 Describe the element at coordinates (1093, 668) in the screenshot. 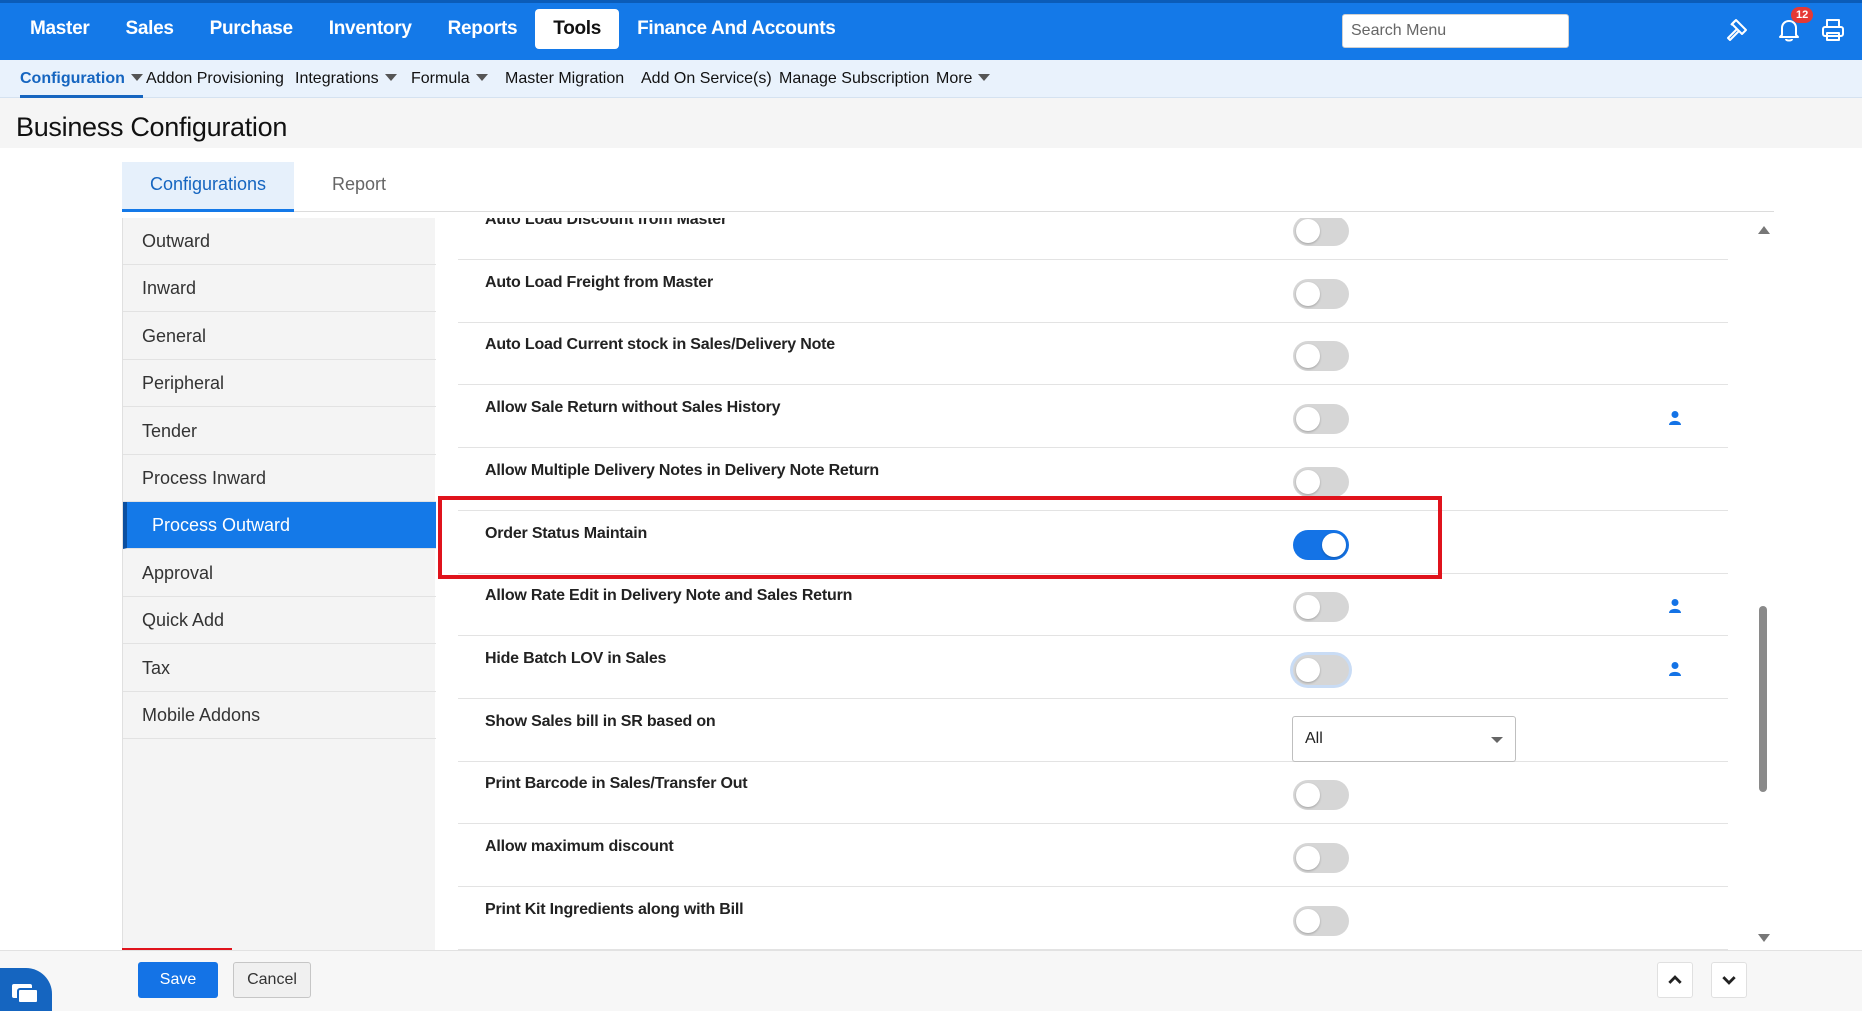

I see `setting-row-hide-batch-lov-in-sales: Hide Batch LOV in Sales` at that location.